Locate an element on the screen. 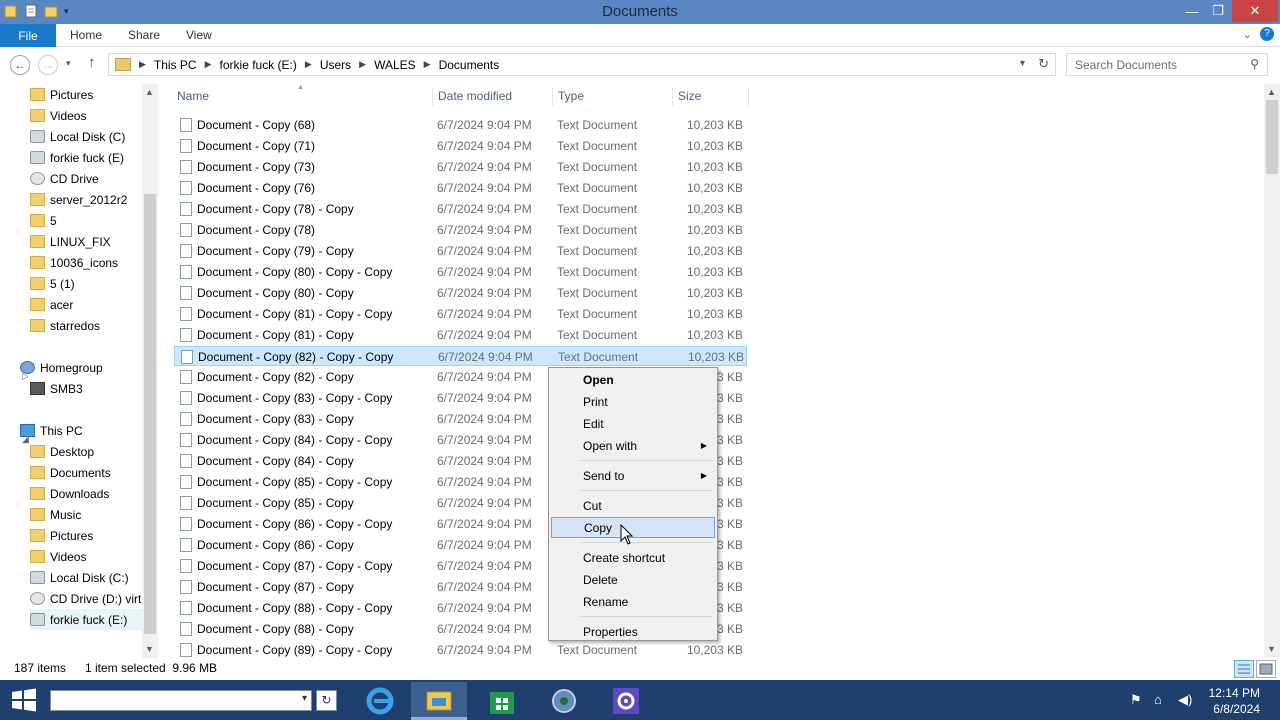 This screenshot has height=720, width=1280. nav-item-starredos: starredos is located at coordinates (86, 325).